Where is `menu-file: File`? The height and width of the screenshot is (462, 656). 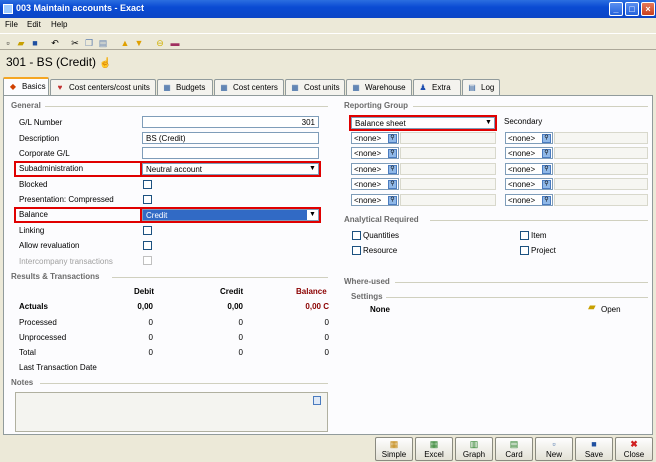
menu-file: File is located at coordinates (11, 24).